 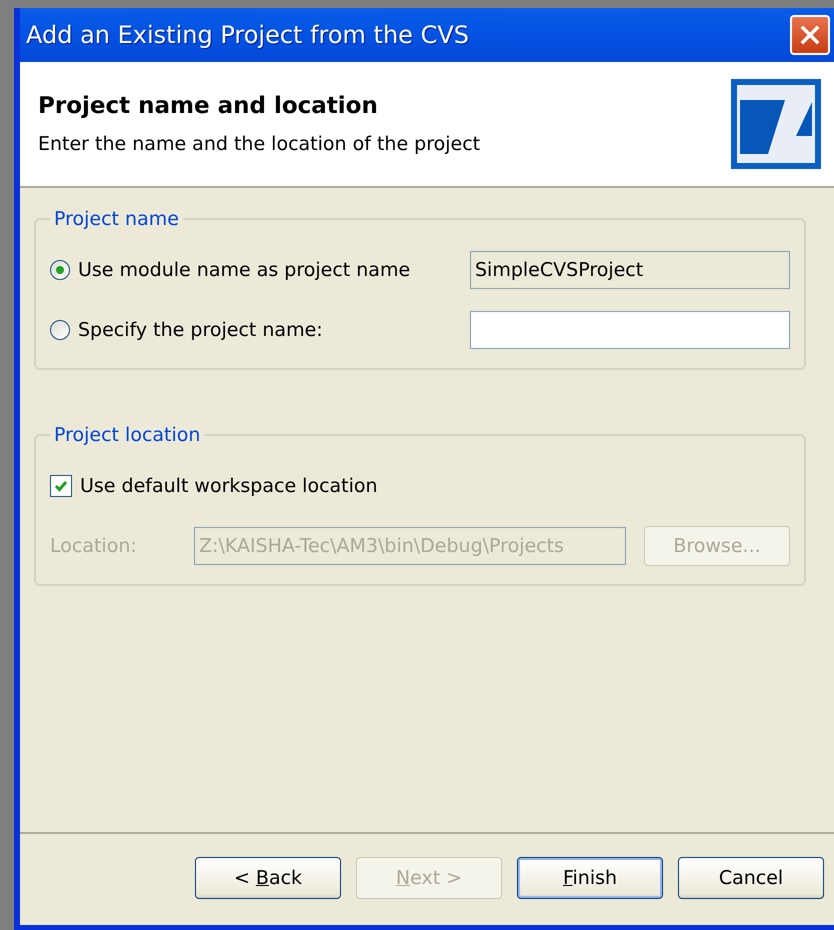 I want to click on radio-option: Specify the project name:, so click(x=186, y=330).